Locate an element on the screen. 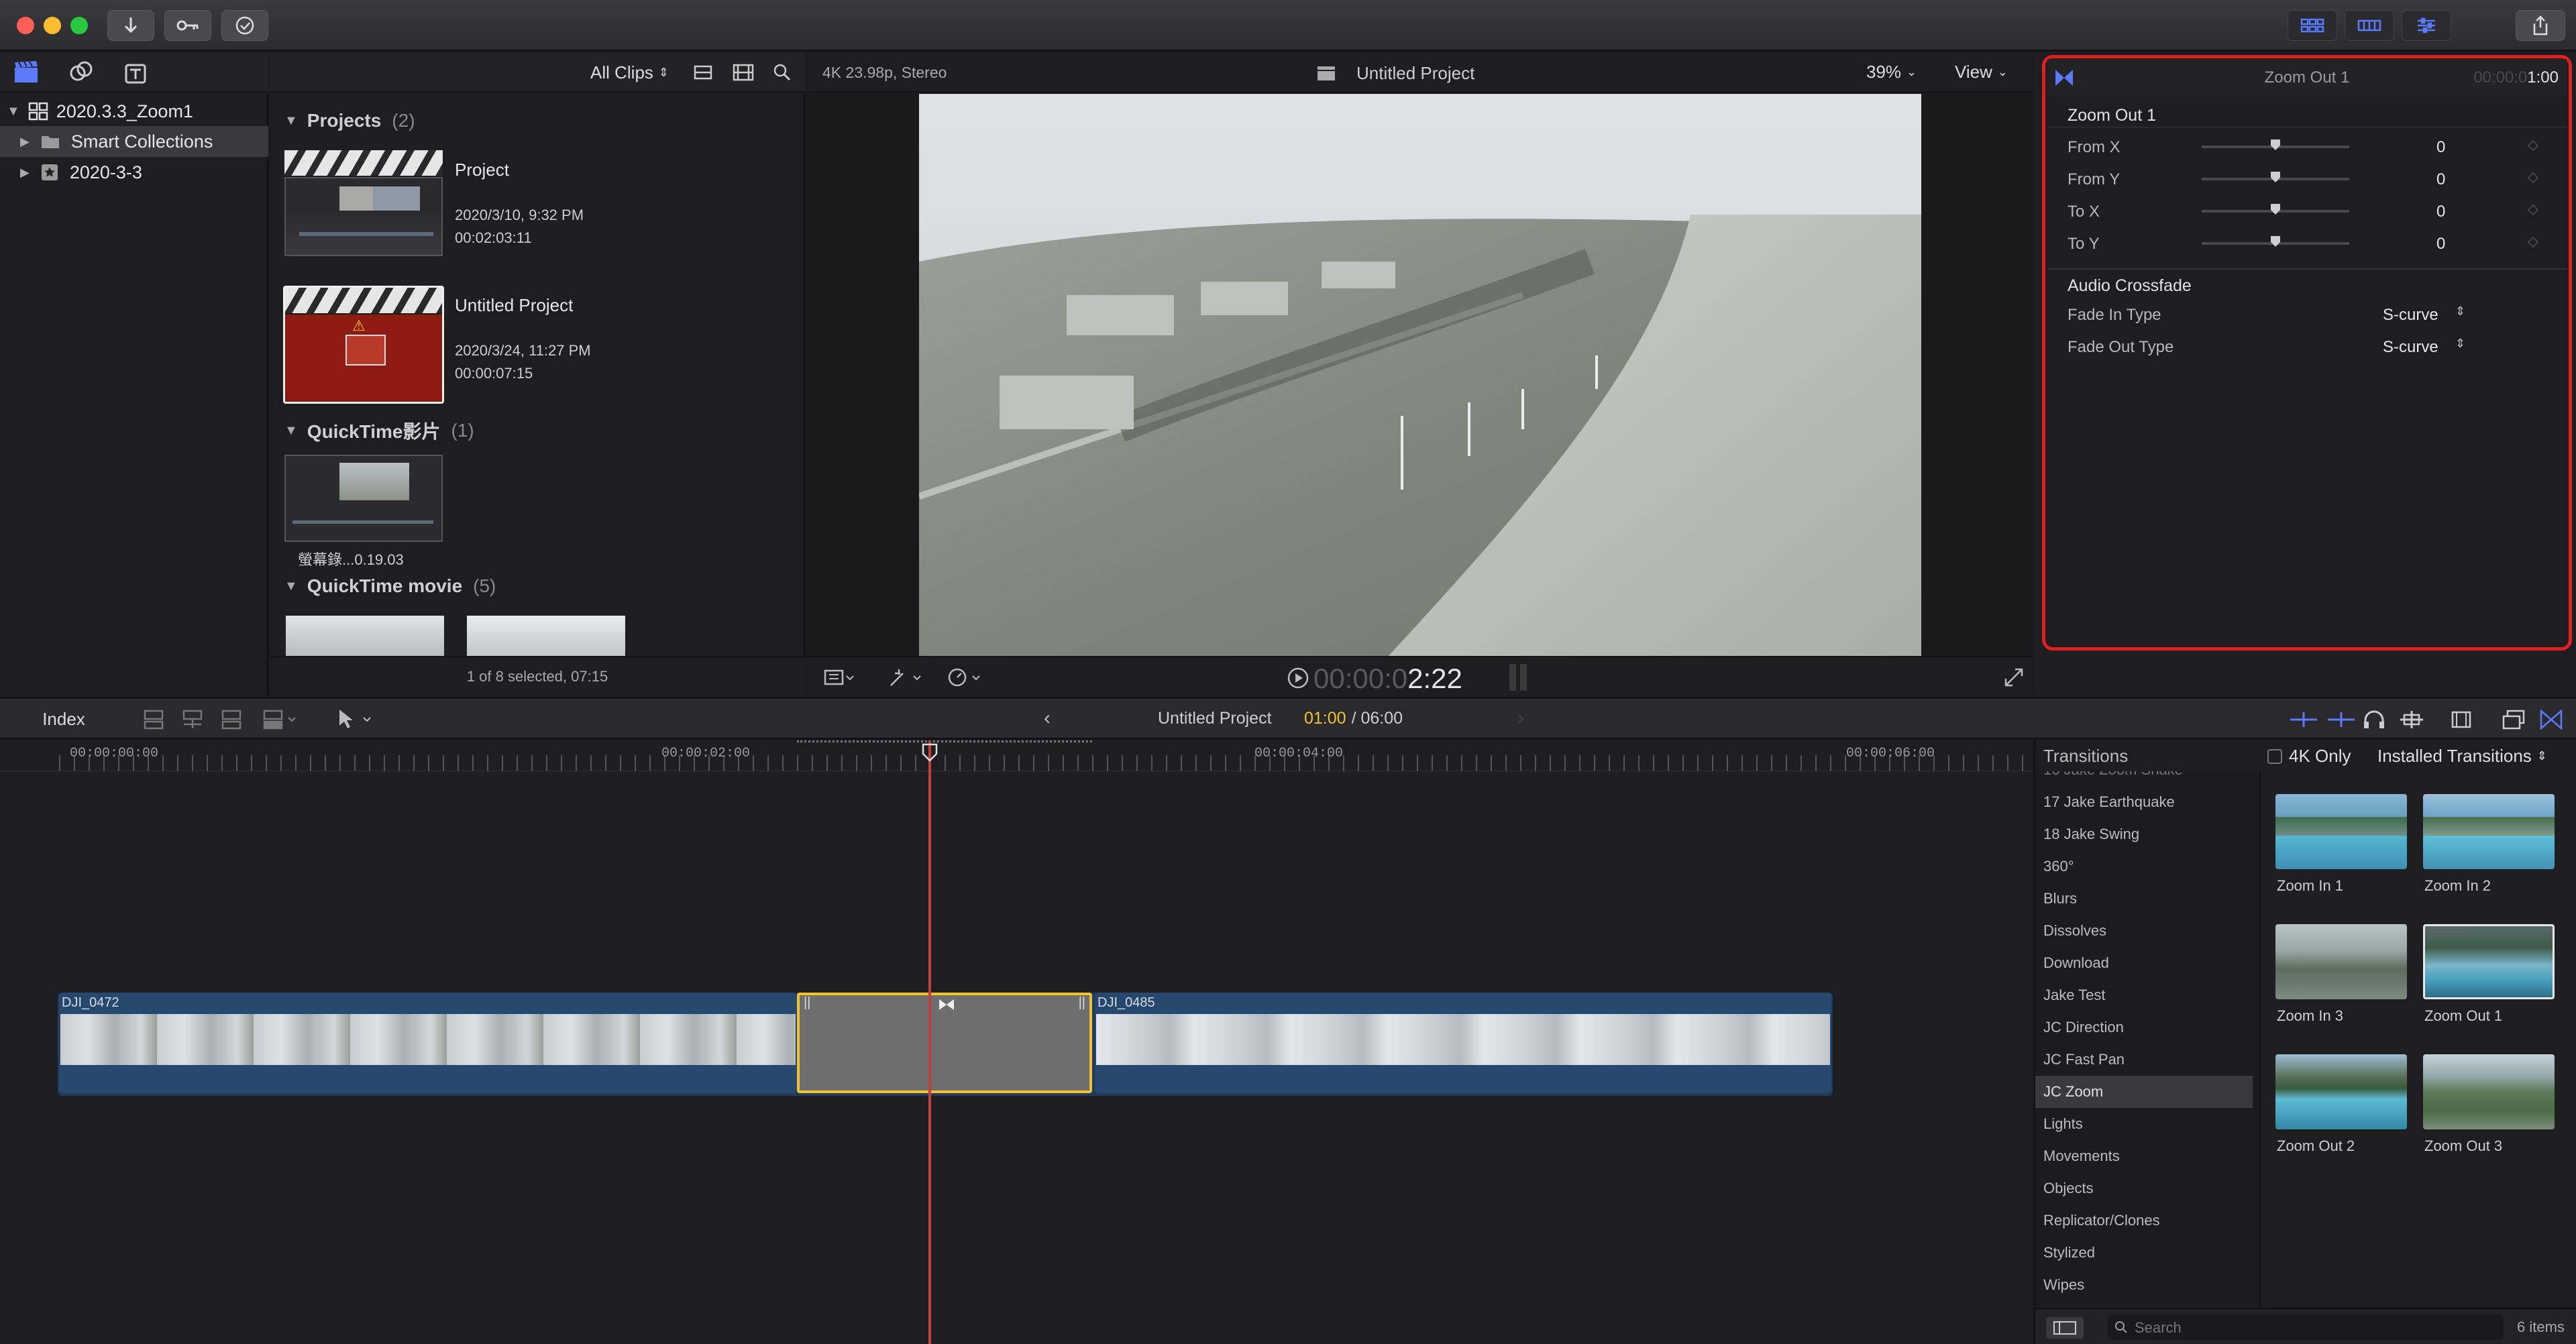 This screenshot has width=2576, height=1344. import-button is located at coordinates (130, 25).